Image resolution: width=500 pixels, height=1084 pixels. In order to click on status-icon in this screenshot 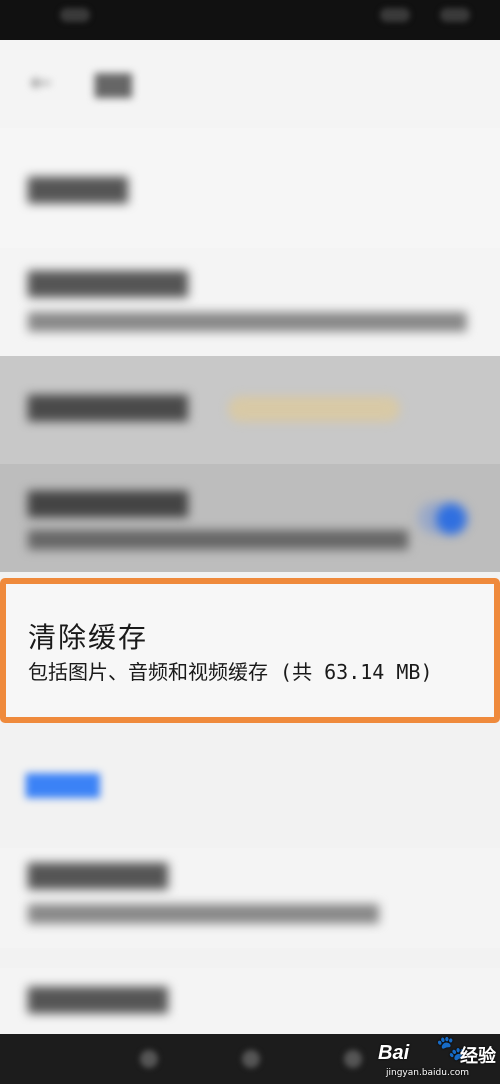, I will do `click(75, 15)`.